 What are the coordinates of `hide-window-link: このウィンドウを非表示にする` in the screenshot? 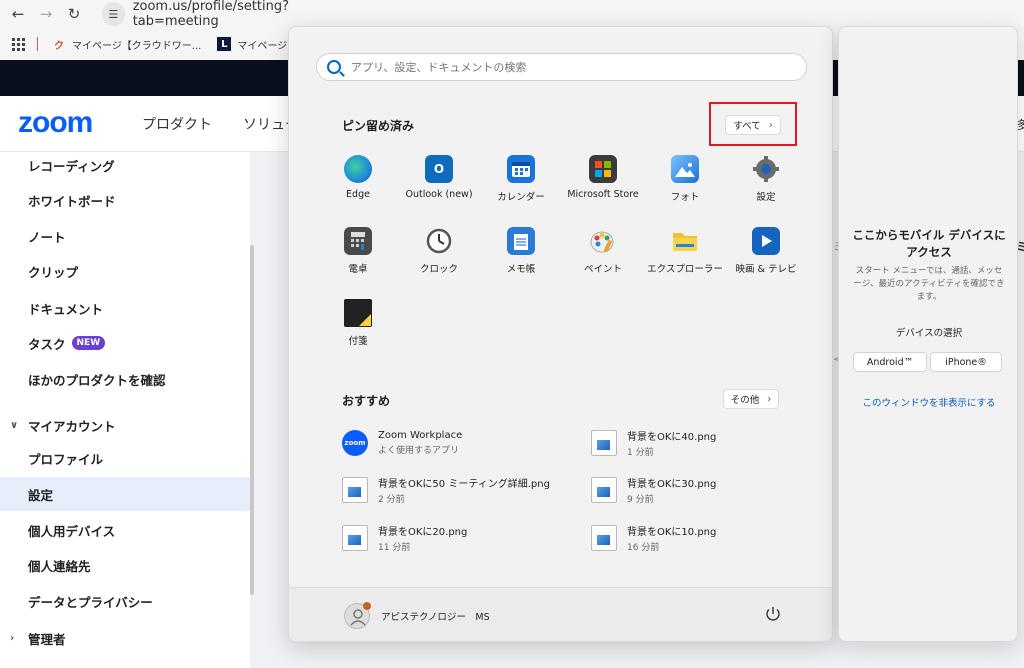 It's located at (929, 402).